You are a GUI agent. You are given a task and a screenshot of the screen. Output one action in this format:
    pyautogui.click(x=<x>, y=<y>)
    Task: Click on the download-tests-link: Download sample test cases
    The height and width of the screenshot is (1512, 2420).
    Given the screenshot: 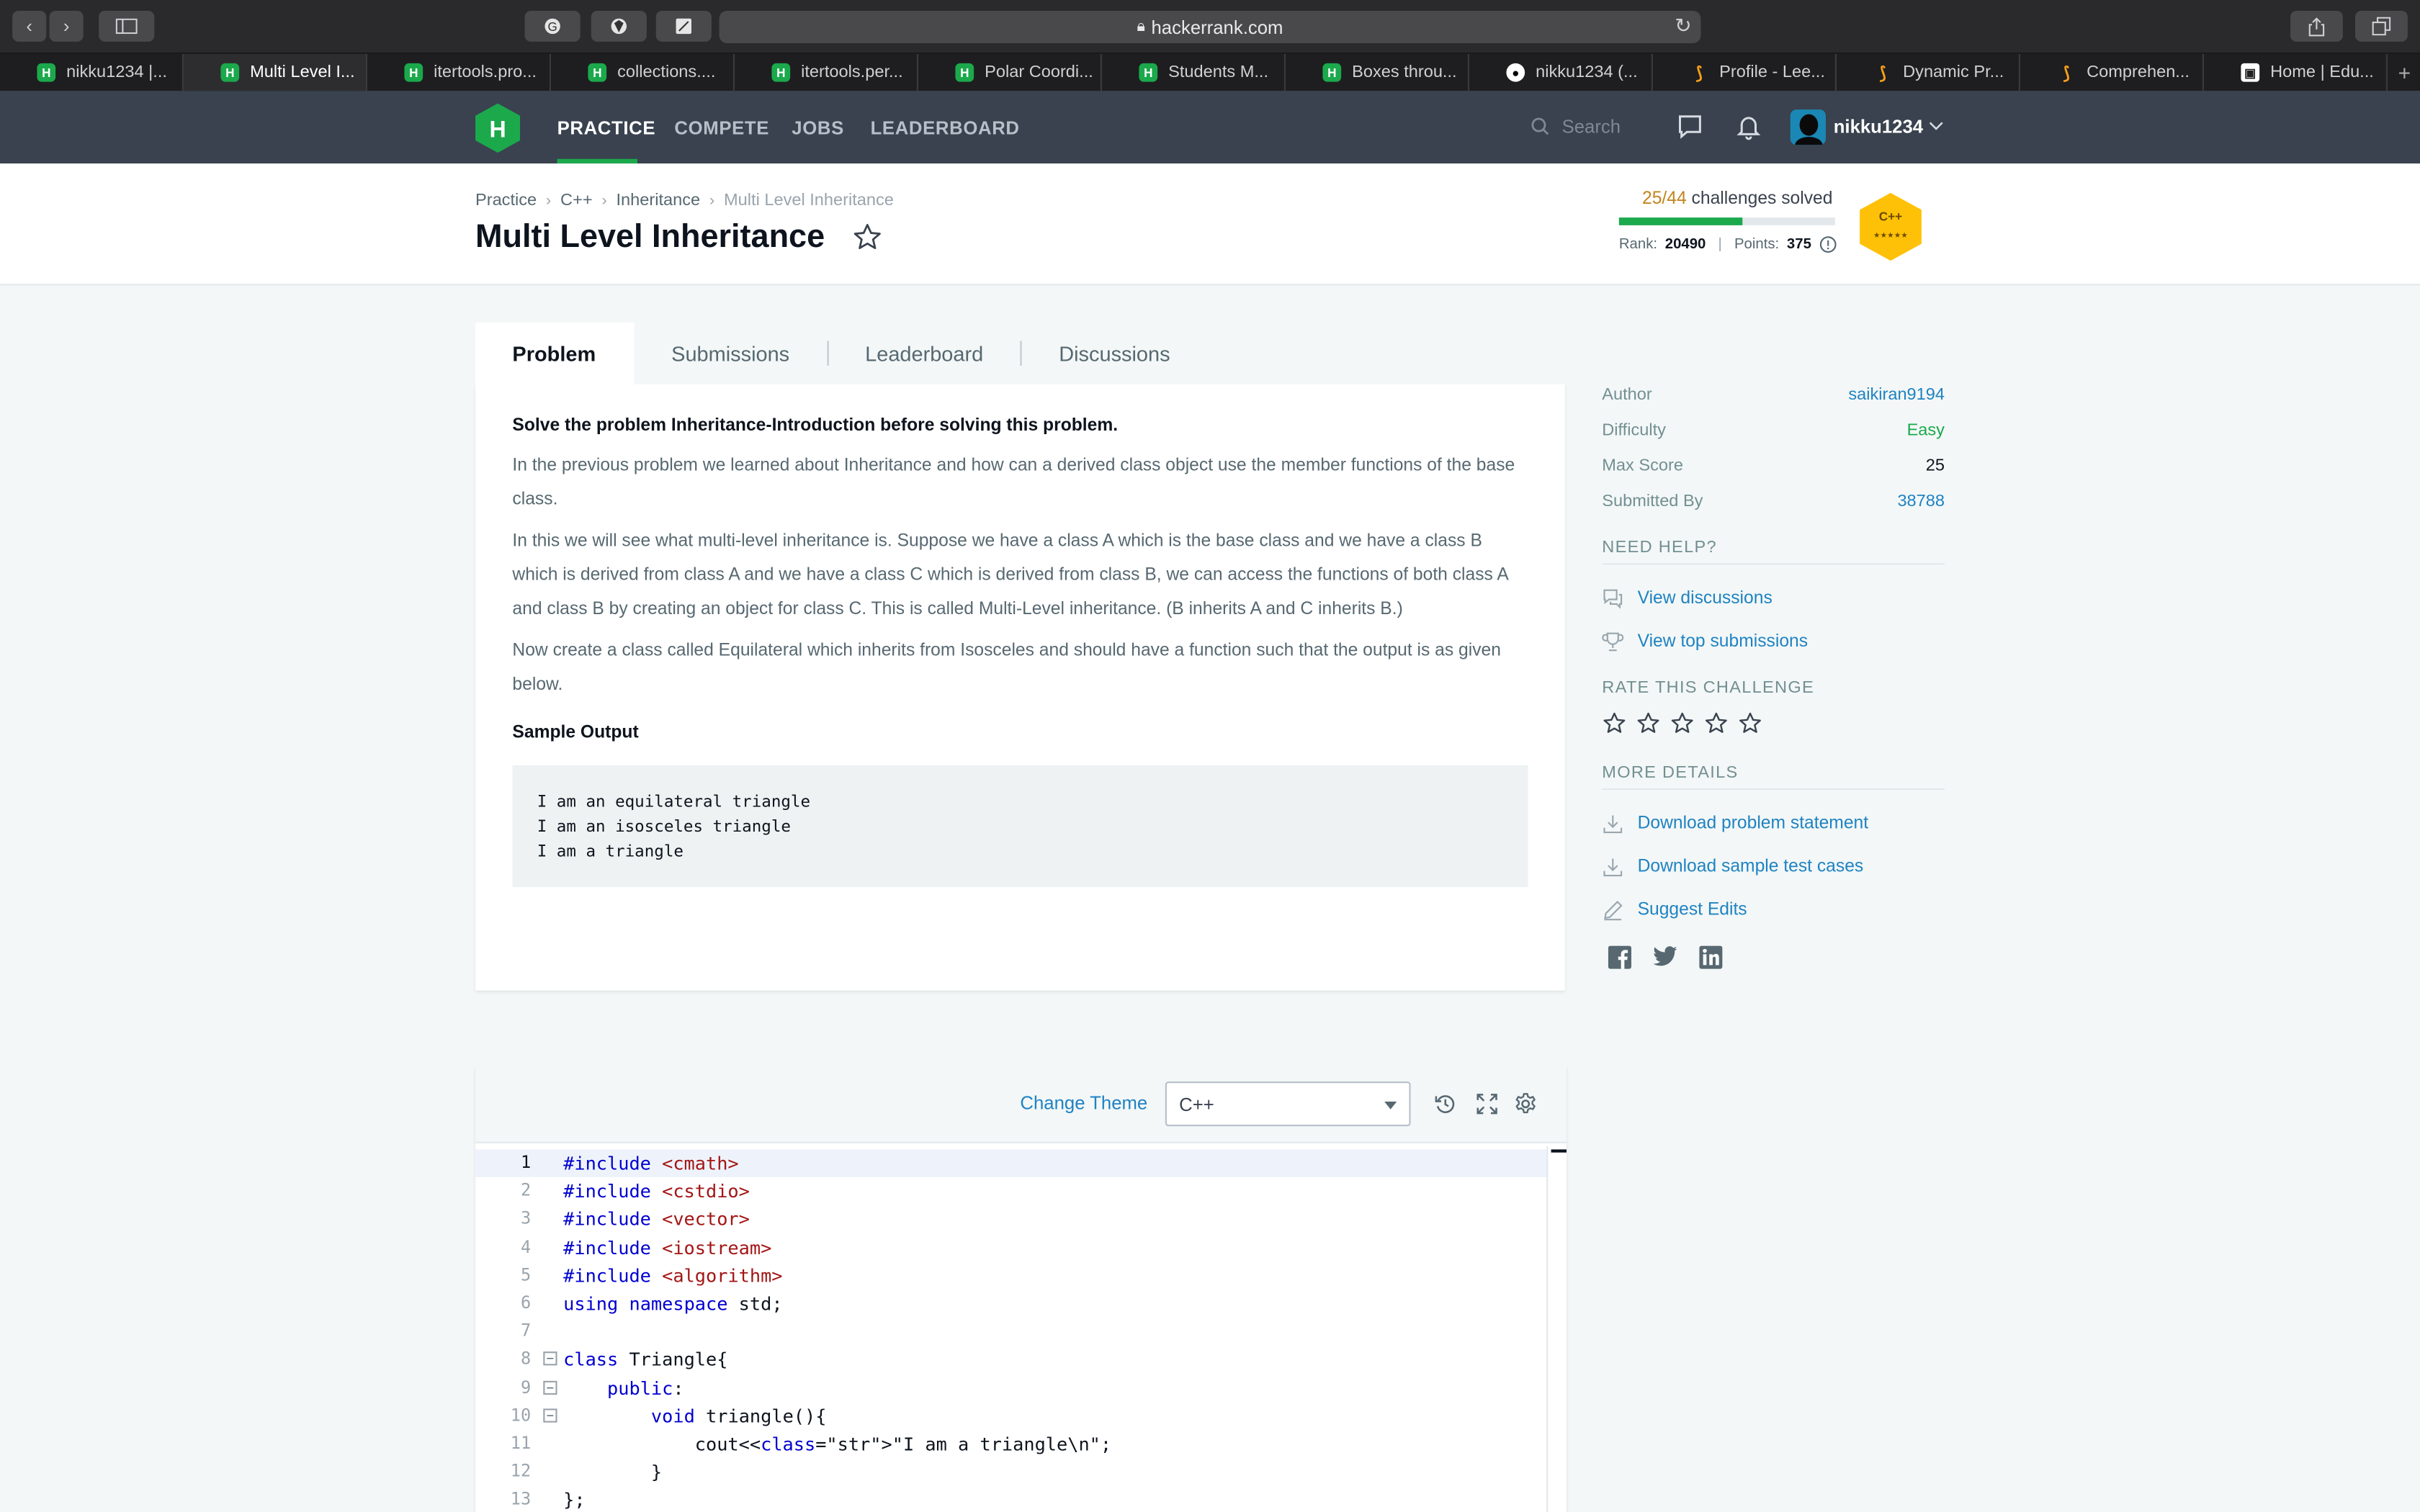 What is the action you would take?
    pyautogui.click(x=1732, y=867)
    